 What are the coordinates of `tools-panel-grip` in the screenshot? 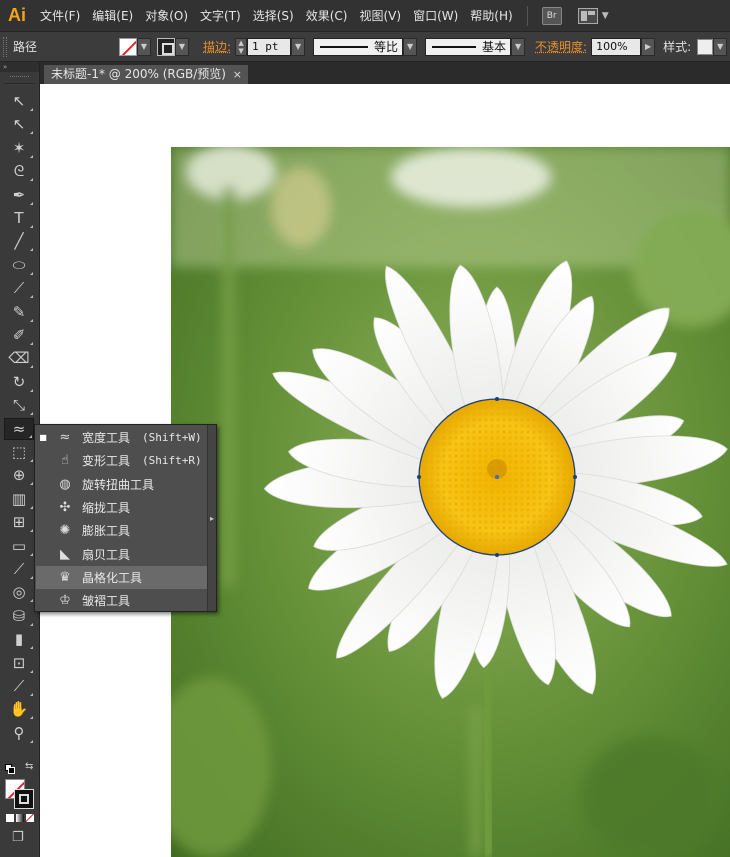 It's located at (19, 78).